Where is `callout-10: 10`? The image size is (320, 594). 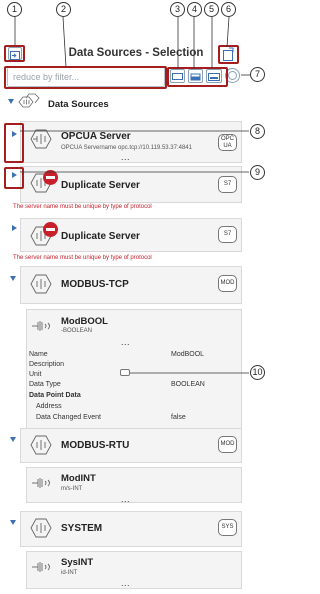
callout-10: 10 is located at coordinates (257, 372).